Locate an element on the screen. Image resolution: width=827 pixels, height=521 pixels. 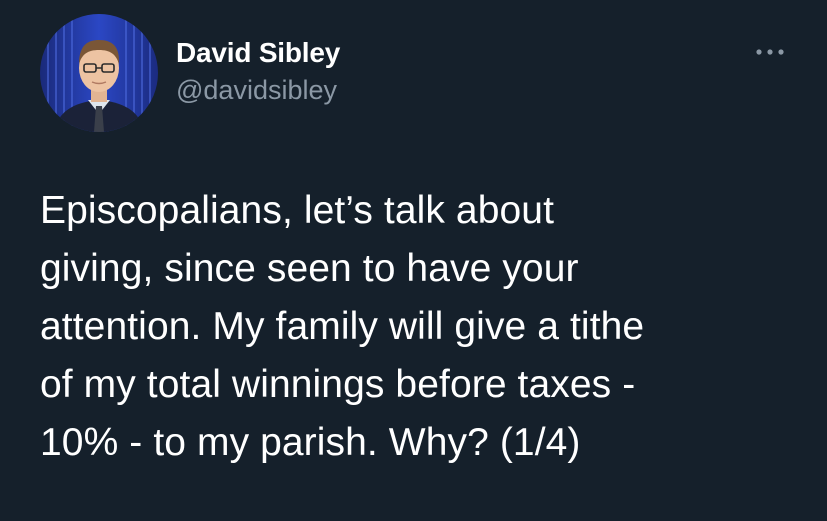
profile-photo-icon is located at coordinates (99, 73).